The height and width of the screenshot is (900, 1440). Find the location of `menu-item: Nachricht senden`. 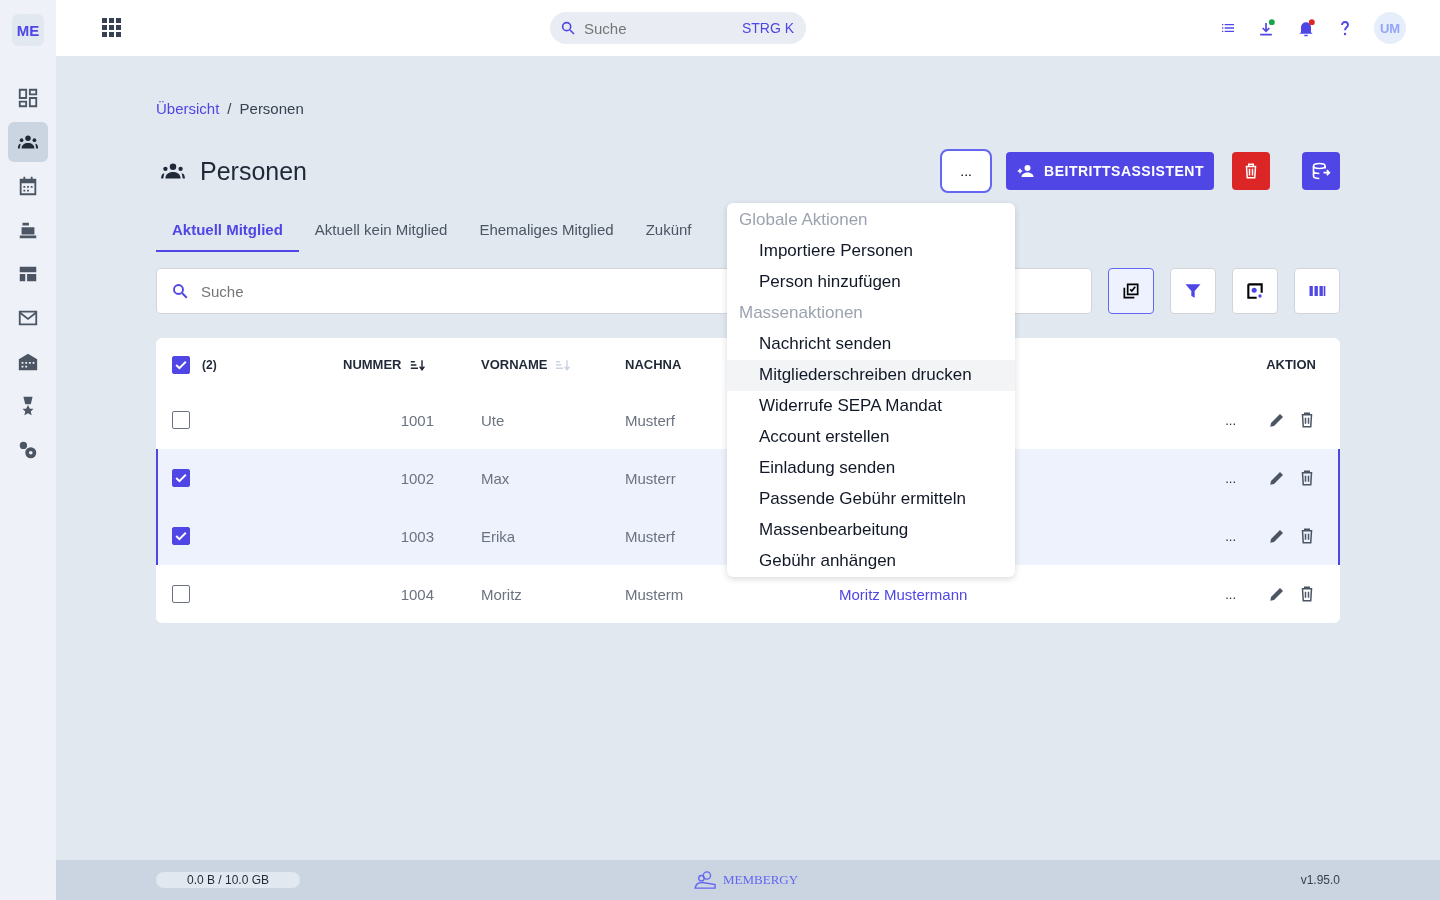

menu-item: Nachricht senden is located at coordinates (871, 344).